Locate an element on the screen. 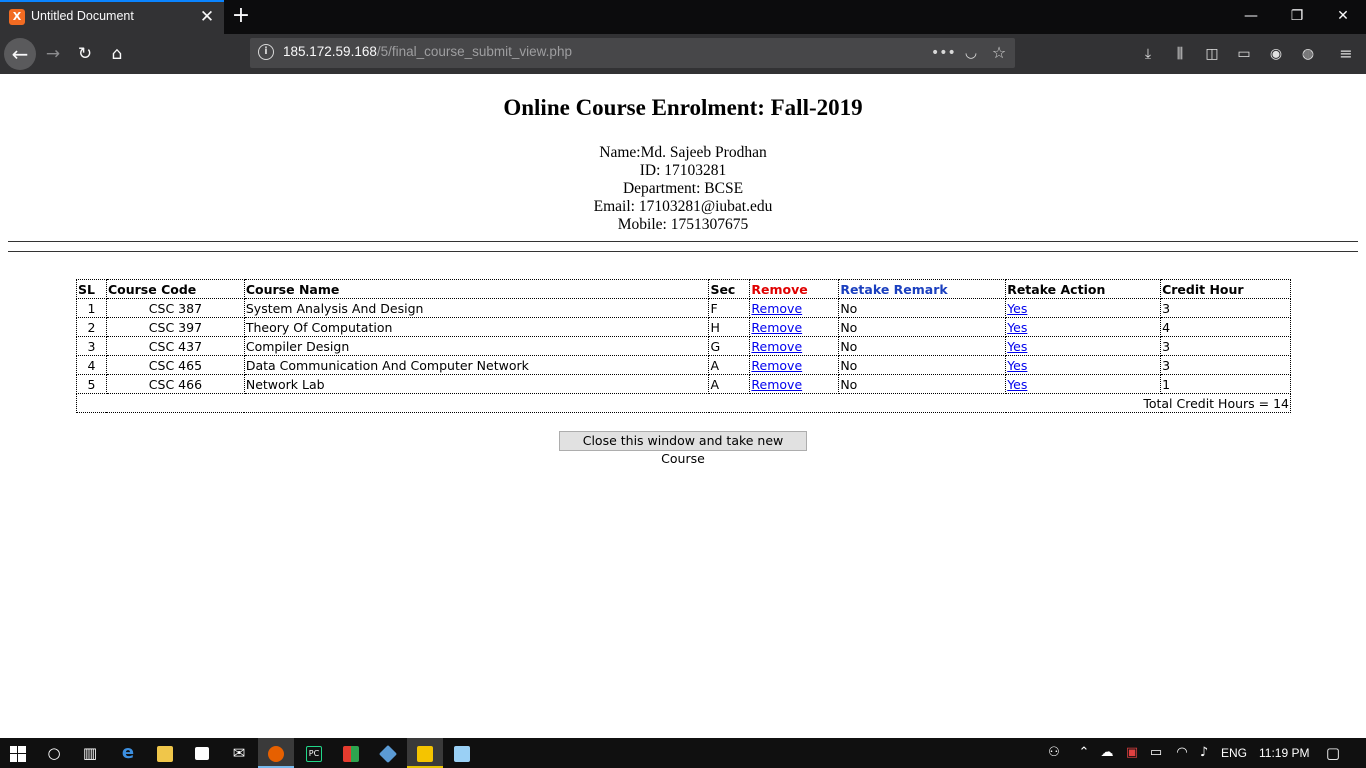 This screenshot has width=1366, height=768. restore-window-icon: ❐ is located at coordinates (1297, 16).